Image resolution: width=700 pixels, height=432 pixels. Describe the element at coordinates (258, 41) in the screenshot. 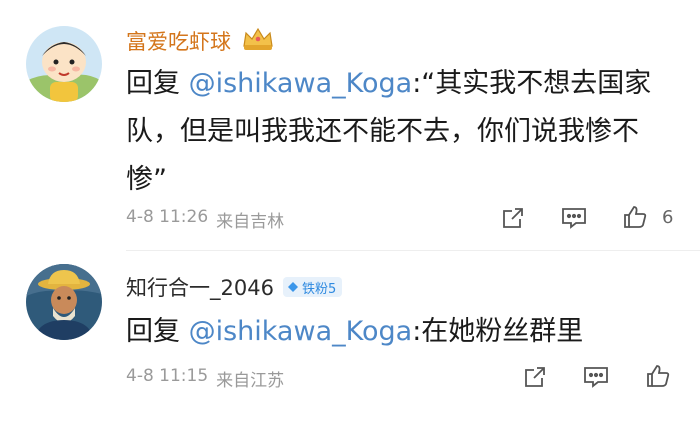

I see `crown-badge-icon` at that location.